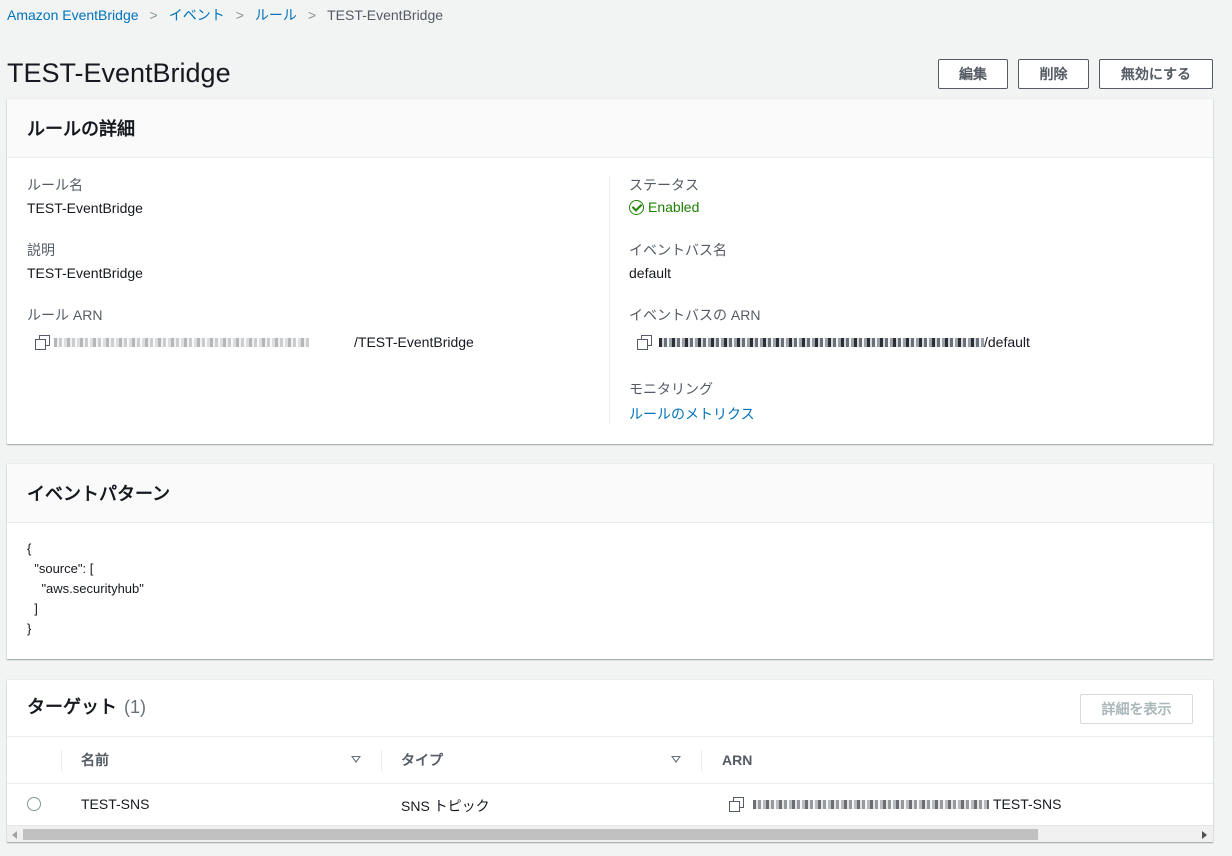 This screenshot has height=856, width=1232. Describe the element at coordinates (85, 273) in the screenshot. I see `description-value: TEST-EventBridge` at that location.